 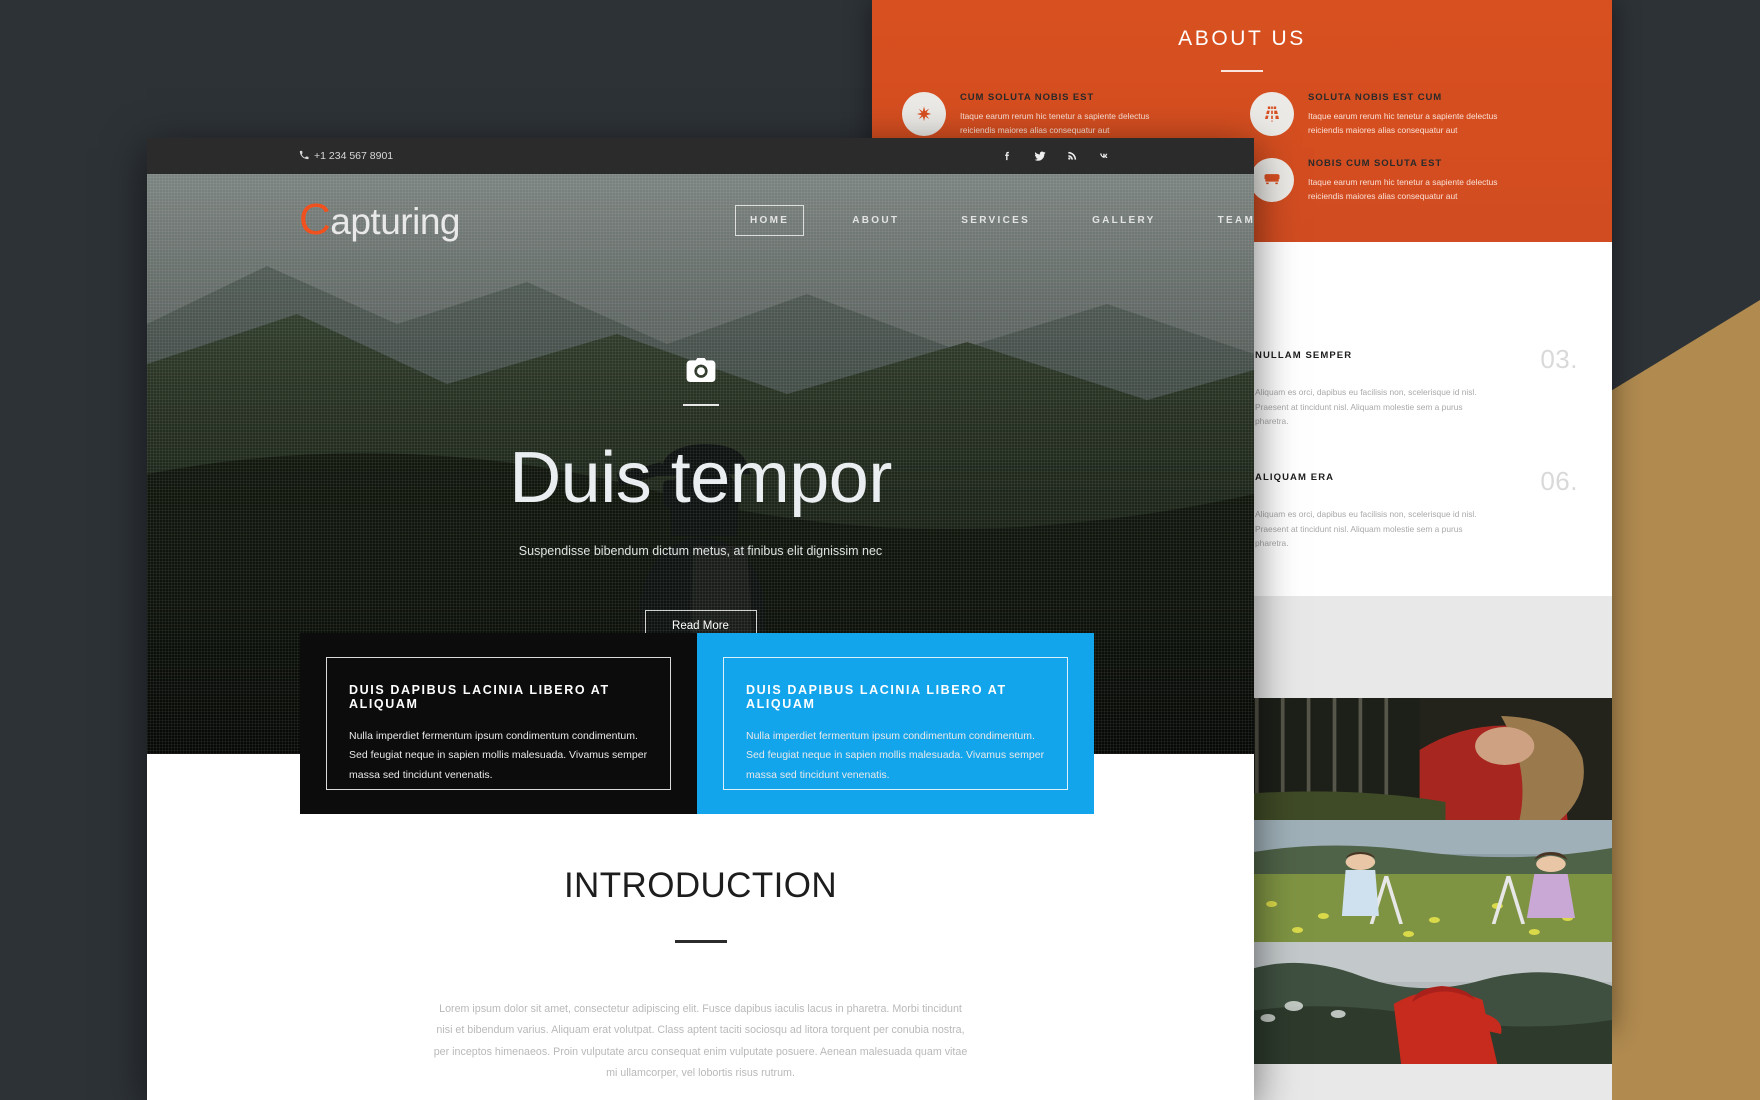 I want to click on nav-item-gallery: GALLERY, so click(x=1124, y=220).